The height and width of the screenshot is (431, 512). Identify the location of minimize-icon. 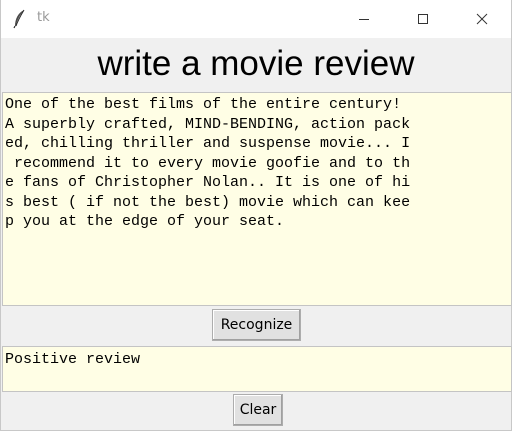
(364, 19).